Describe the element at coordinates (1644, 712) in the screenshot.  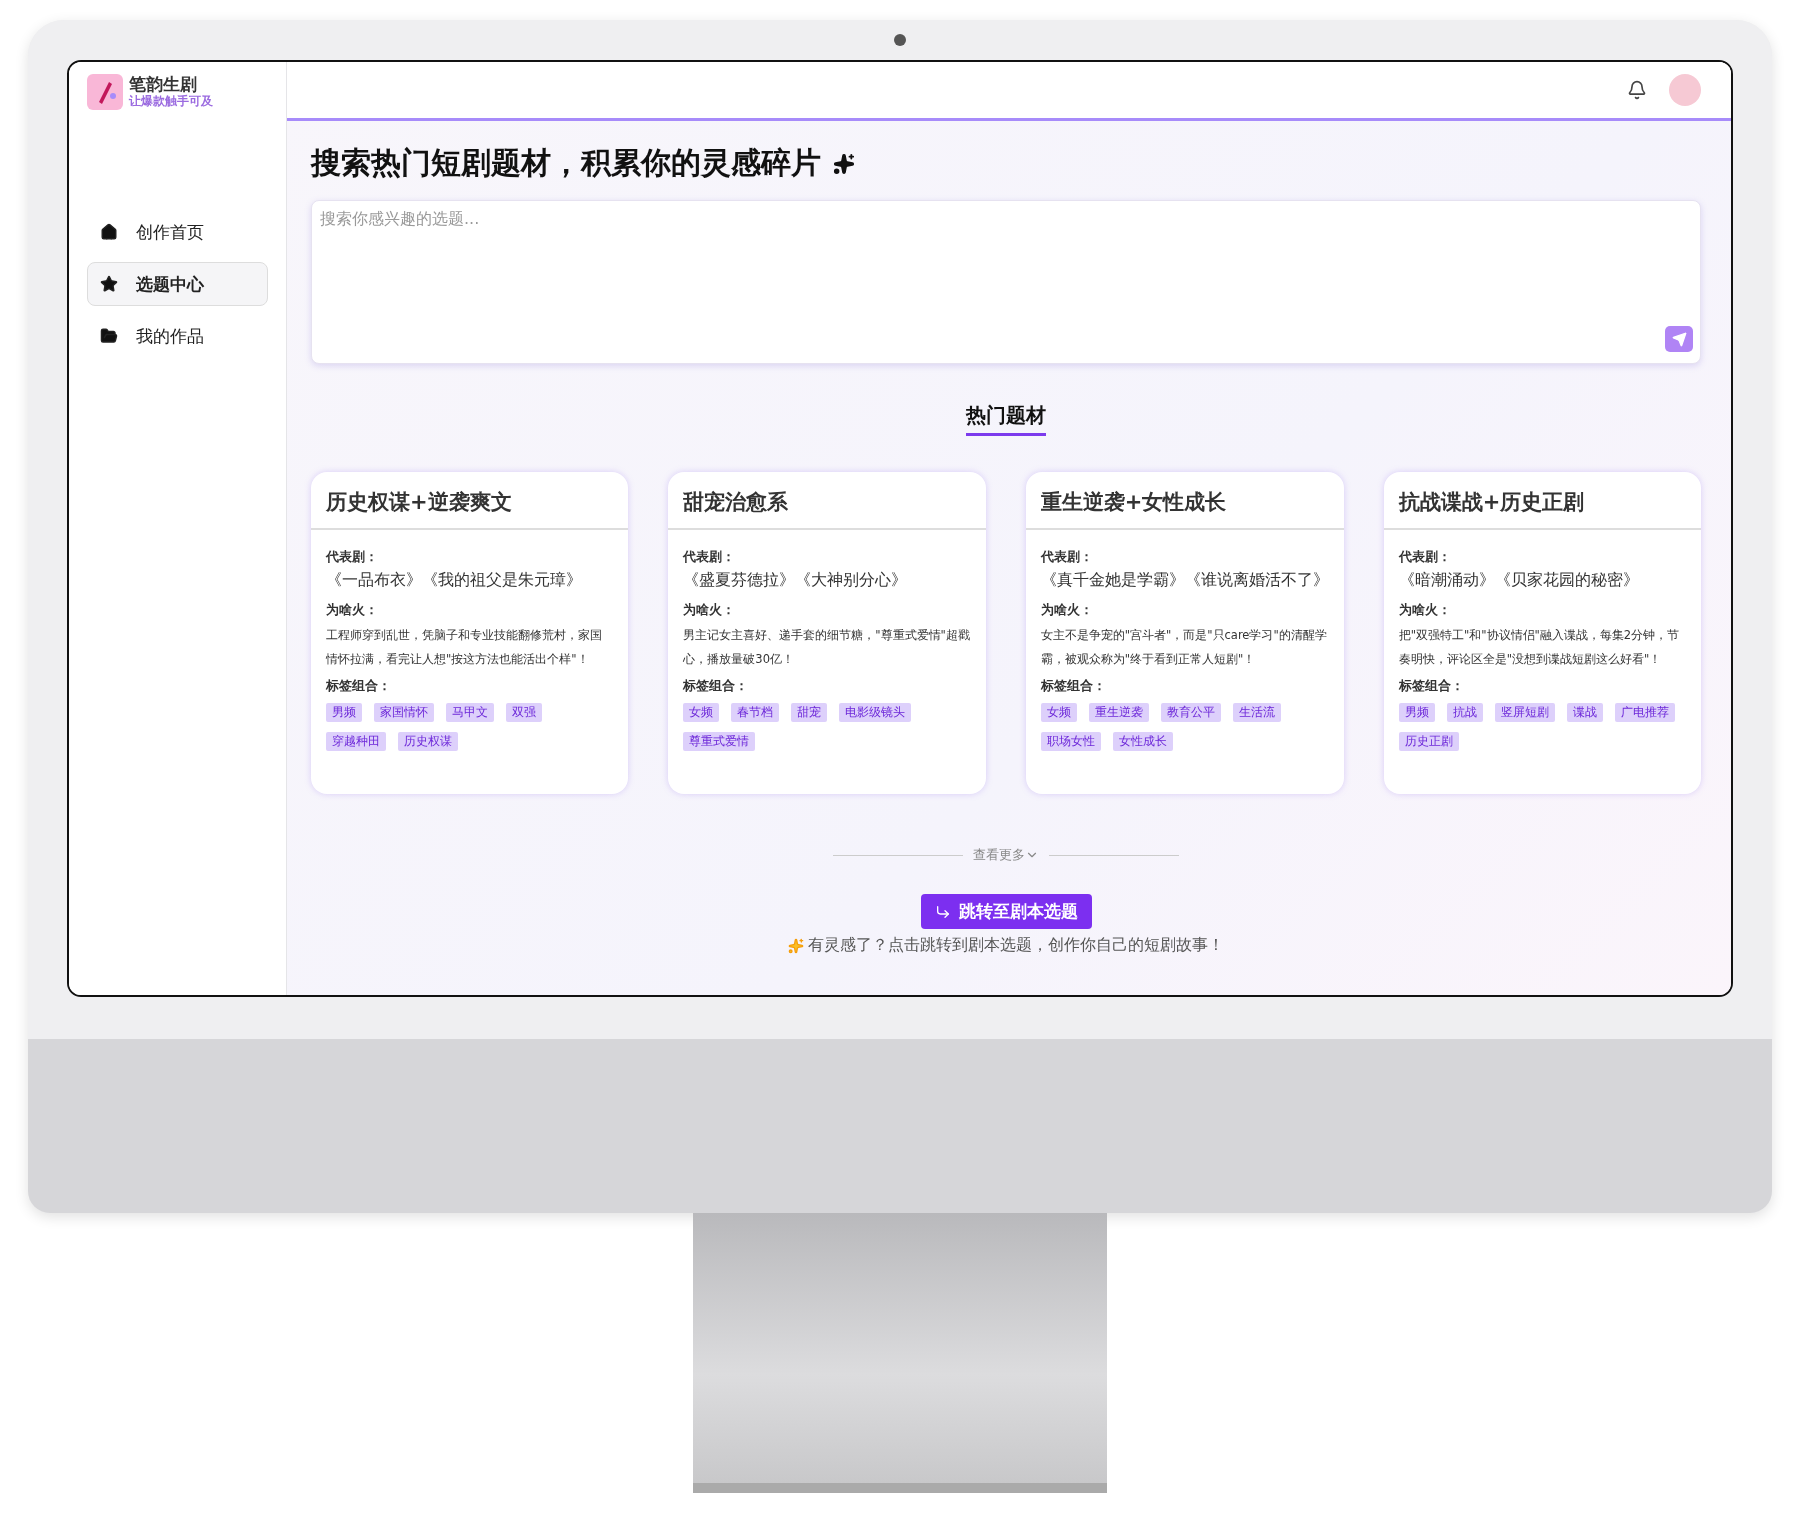
I see `tag: 广电推荐` at that location.